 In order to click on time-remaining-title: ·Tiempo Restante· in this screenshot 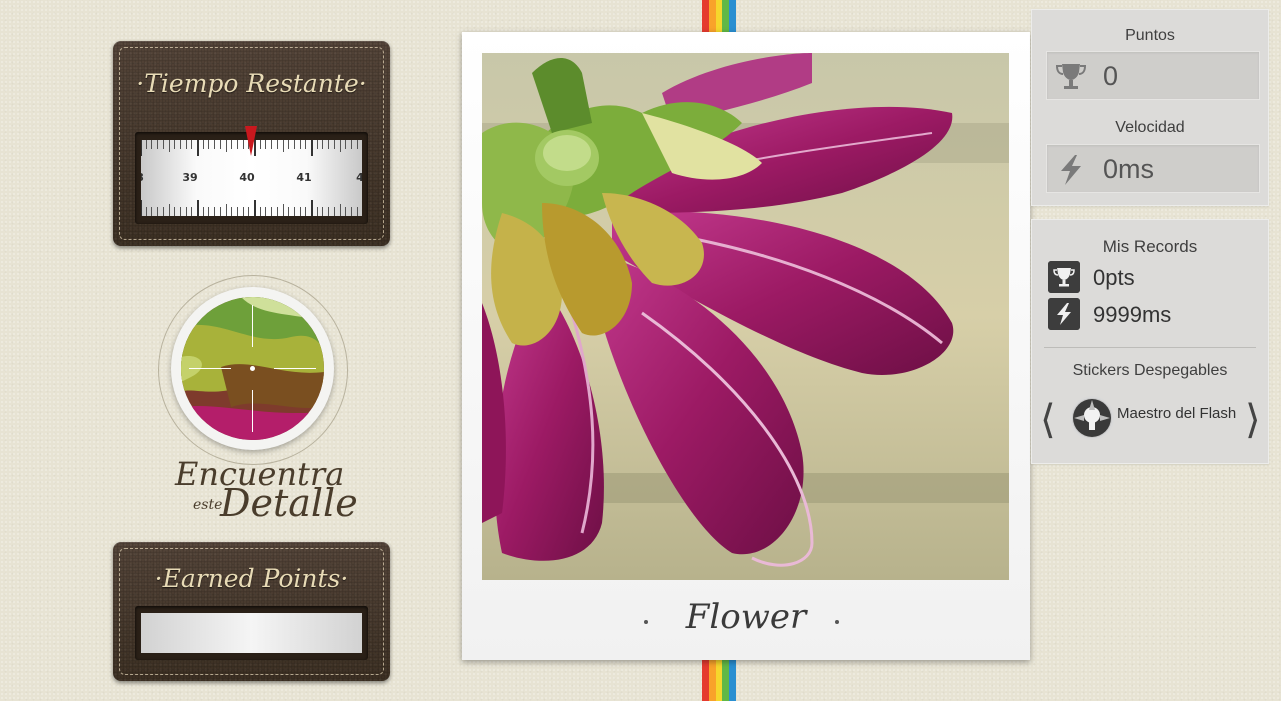, I will do `click(251, 83)`.